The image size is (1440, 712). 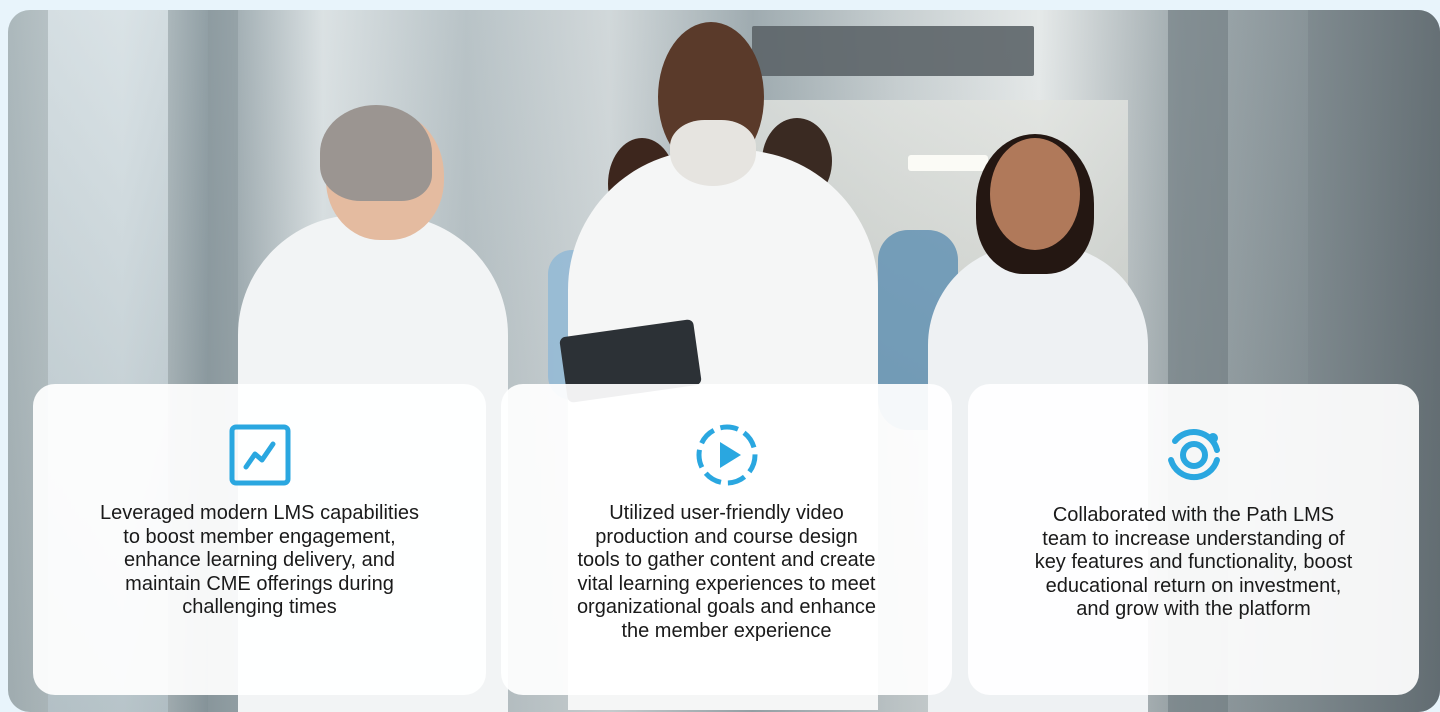 What do you see at coordinates (376, 153) in the screenshot?
I see `hero-doctor-hair` at bounding box center [376, 153].